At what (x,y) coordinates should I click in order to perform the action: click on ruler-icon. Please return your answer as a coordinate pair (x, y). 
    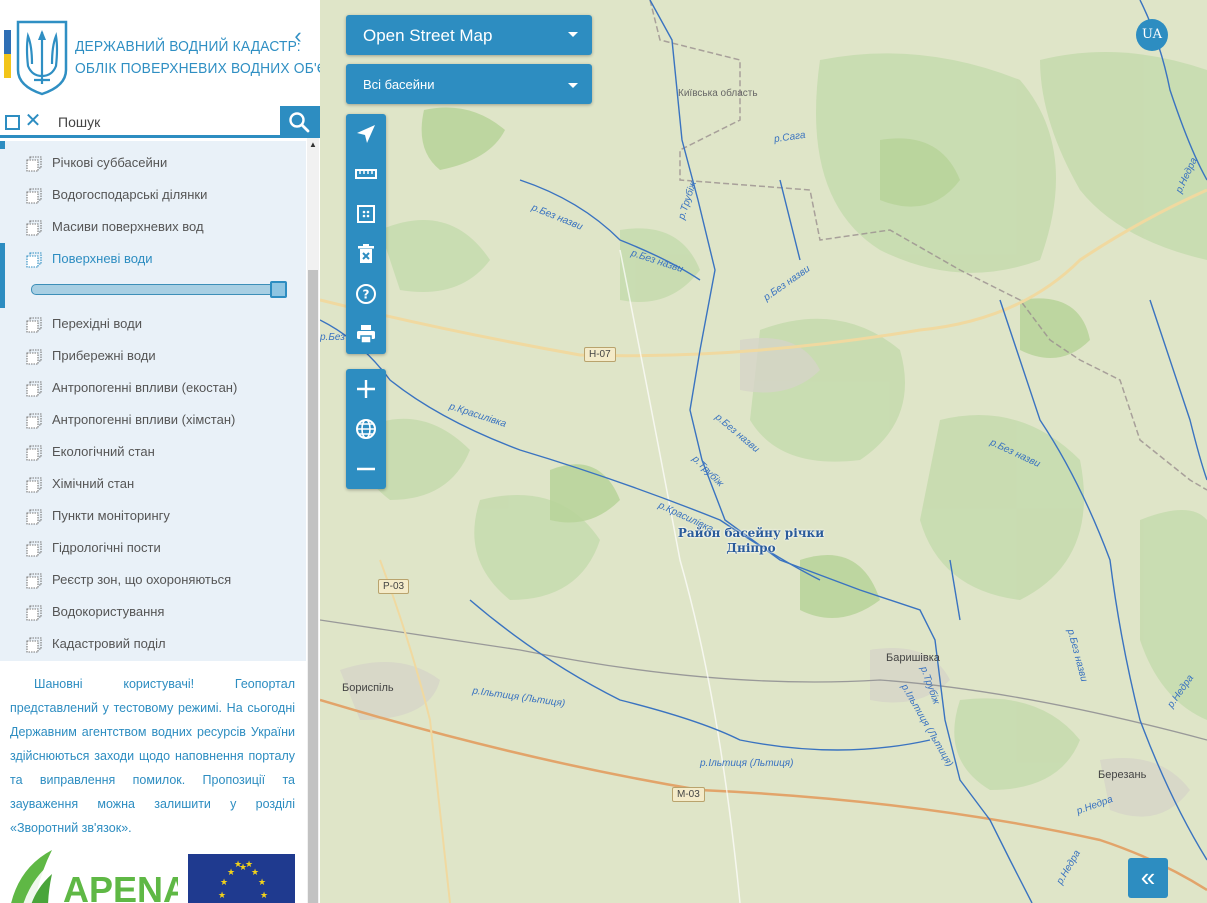
    Looking at the image, I should click on (366, 174).